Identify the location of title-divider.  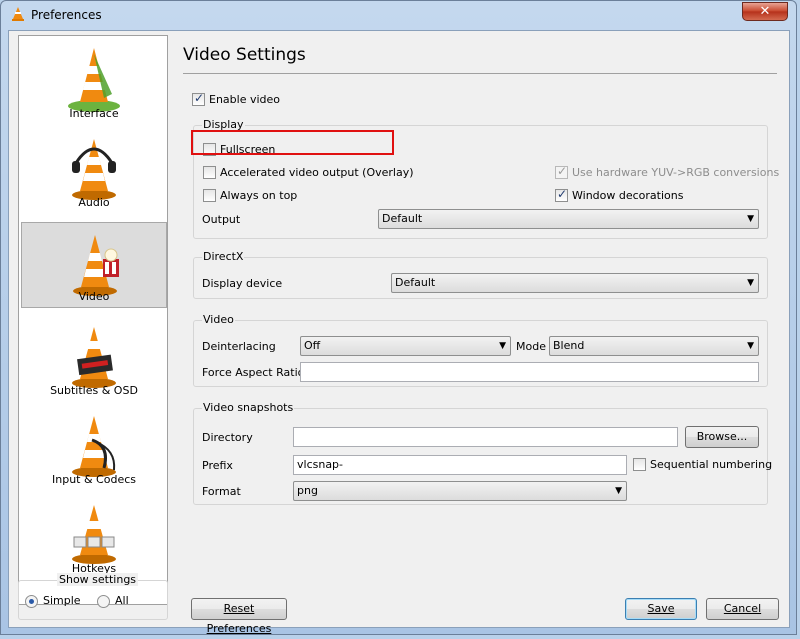
(480, 73).